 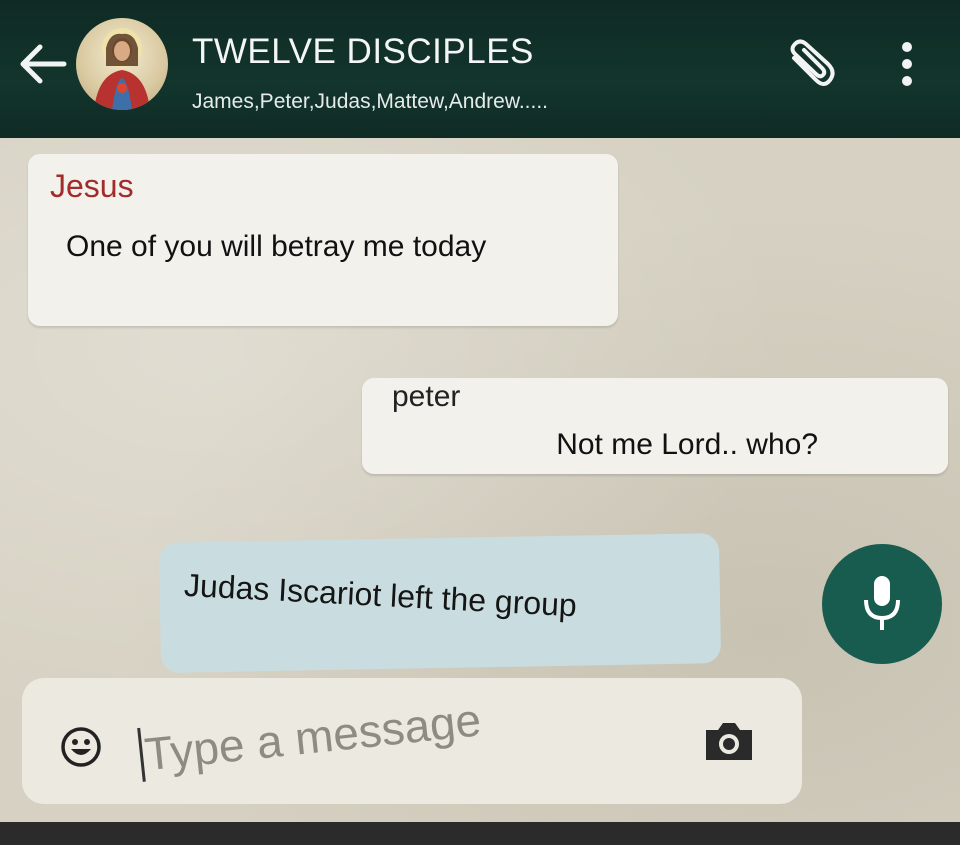 I want to click on back-arrow-icon, so click(x=42, y=64).